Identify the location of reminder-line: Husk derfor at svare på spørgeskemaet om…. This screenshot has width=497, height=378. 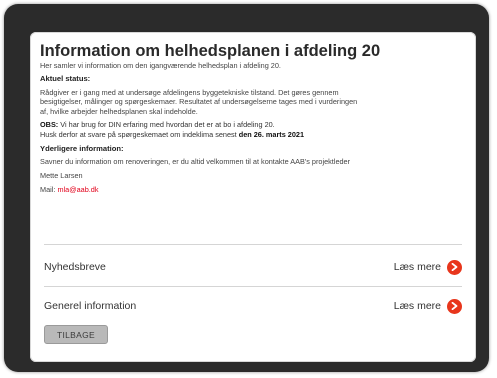
(255, 134).